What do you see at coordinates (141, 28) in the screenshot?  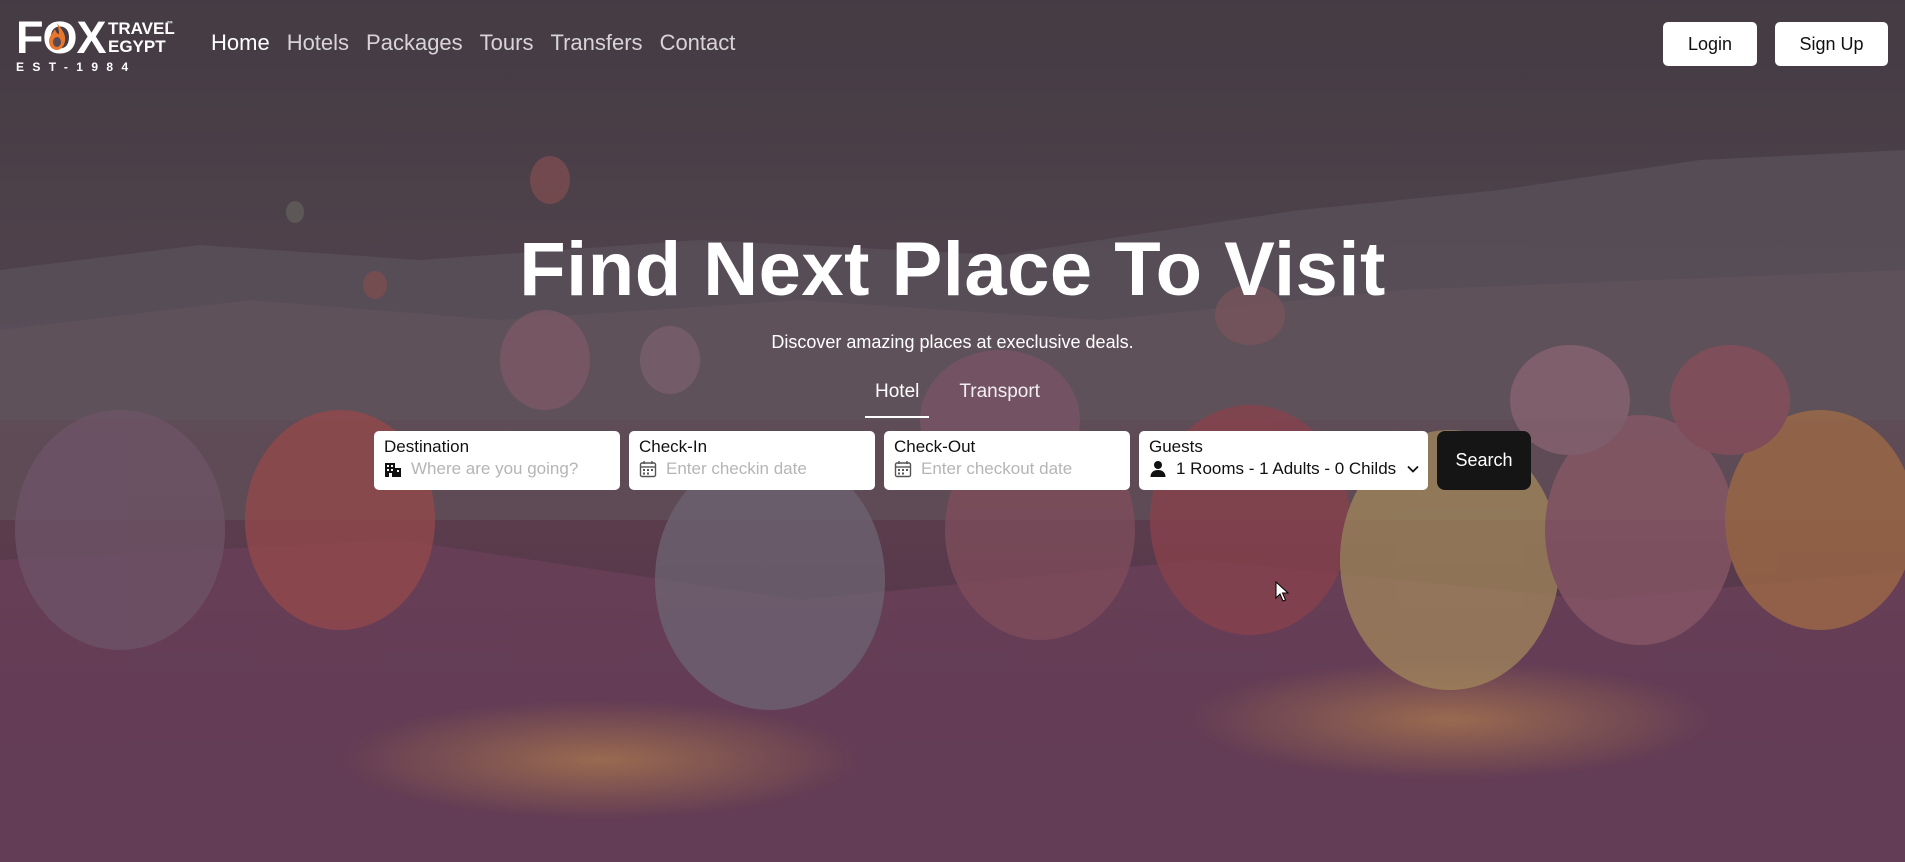 I see `logo-travel-text: TRAVEL` at bounding box center [141, 28].